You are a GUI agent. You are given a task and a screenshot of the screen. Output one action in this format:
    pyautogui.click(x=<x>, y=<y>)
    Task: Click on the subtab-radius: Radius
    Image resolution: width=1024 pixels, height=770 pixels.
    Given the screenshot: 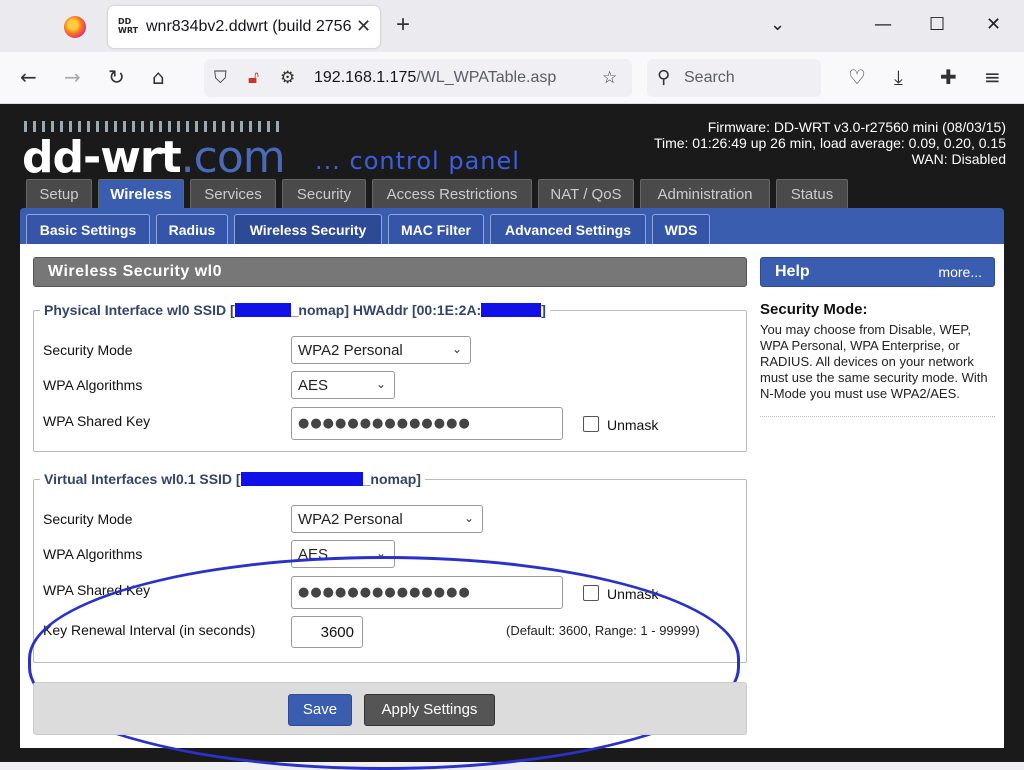 What is the action you would take?
    pyautogui.click(x=192, y=229)
    